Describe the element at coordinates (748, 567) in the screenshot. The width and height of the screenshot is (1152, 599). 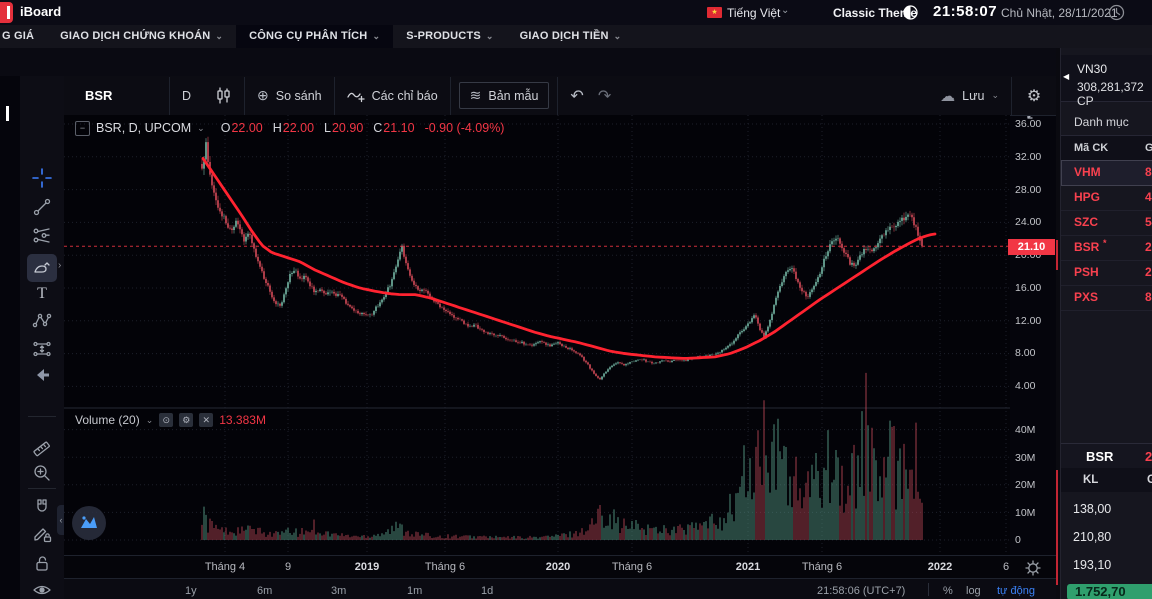
I see `time-tick: 2021` at that location.